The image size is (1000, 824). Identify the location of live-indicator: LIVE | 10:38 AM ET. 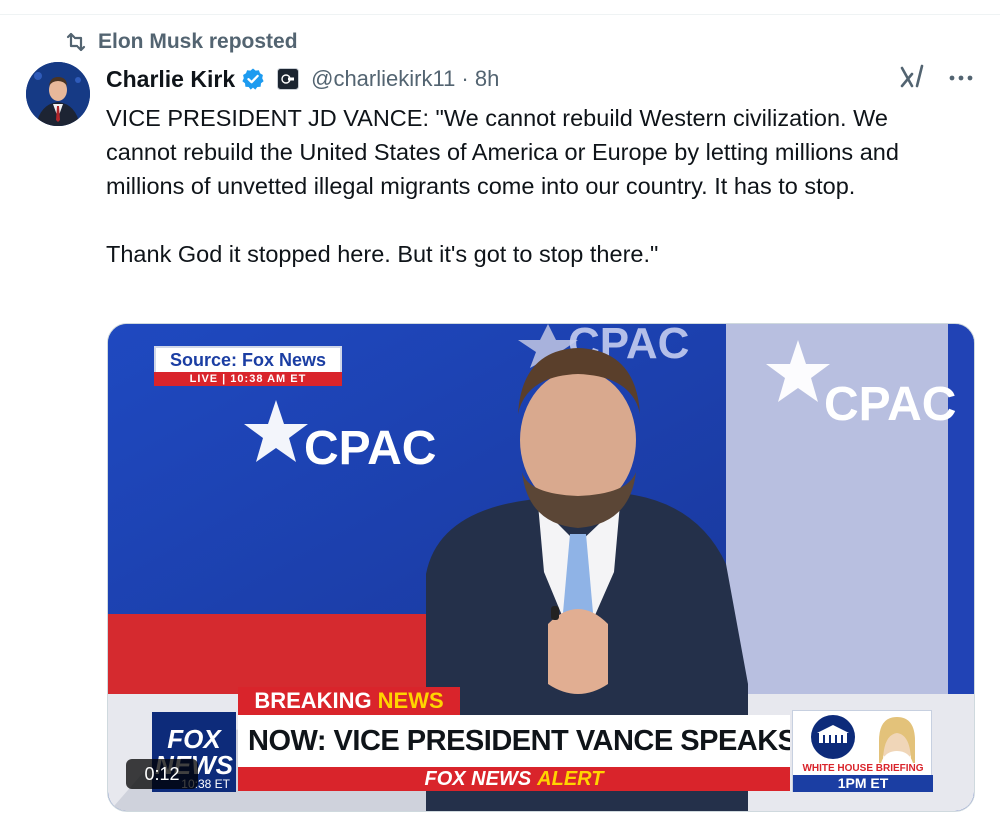
(248, 379).